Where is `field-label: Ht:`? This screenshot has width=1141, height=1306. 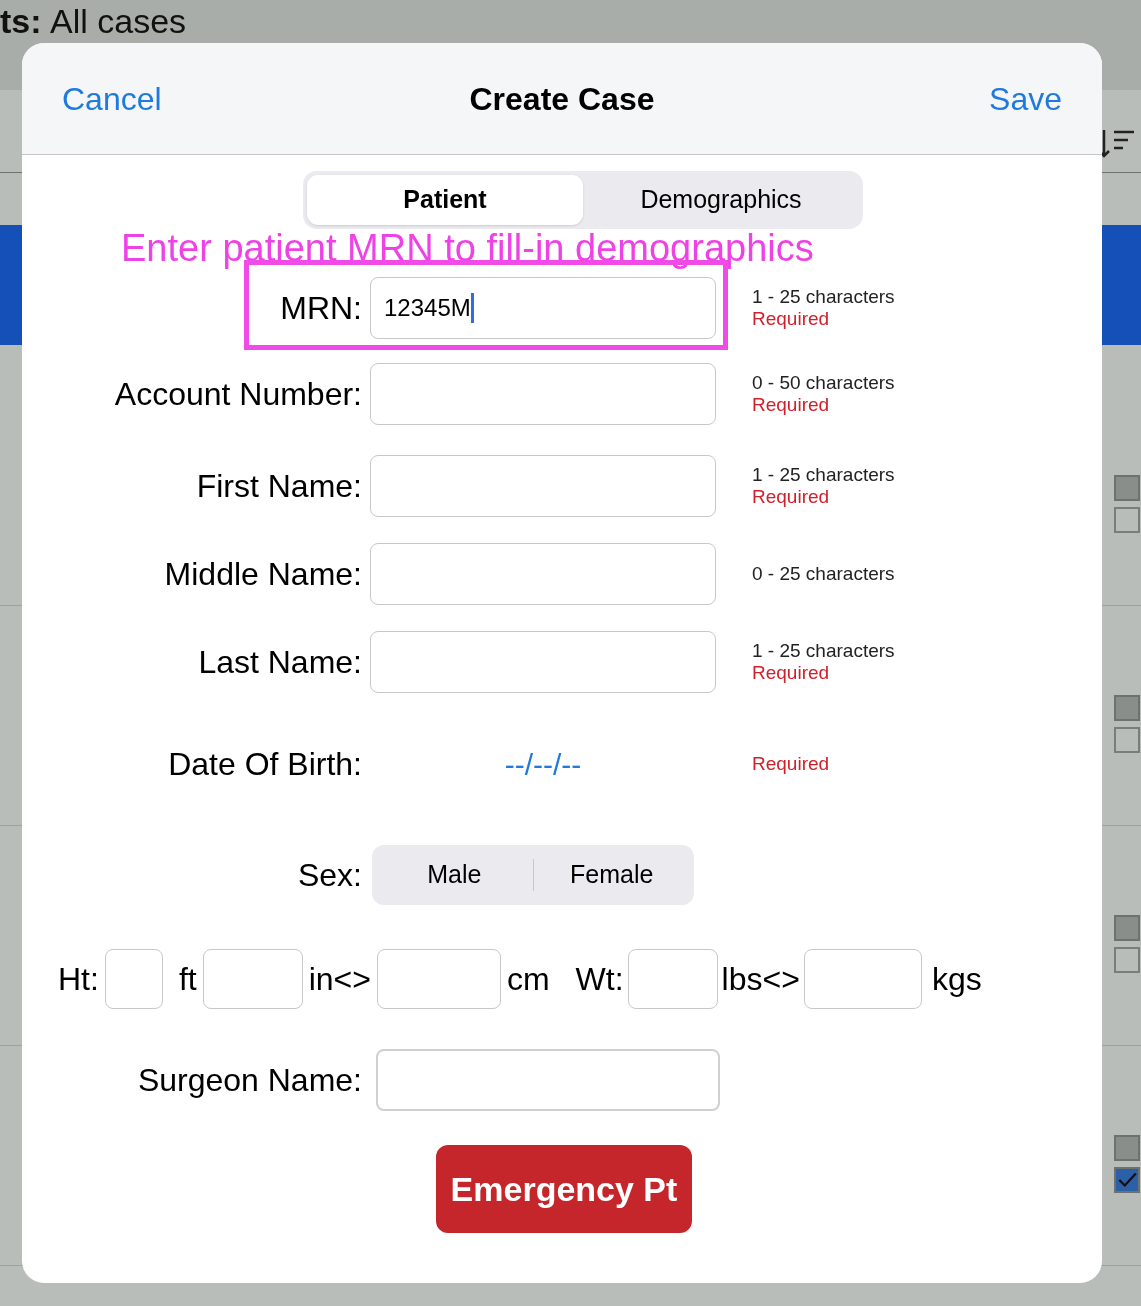 field-label: Ht: is located at coordinates (78, 979).